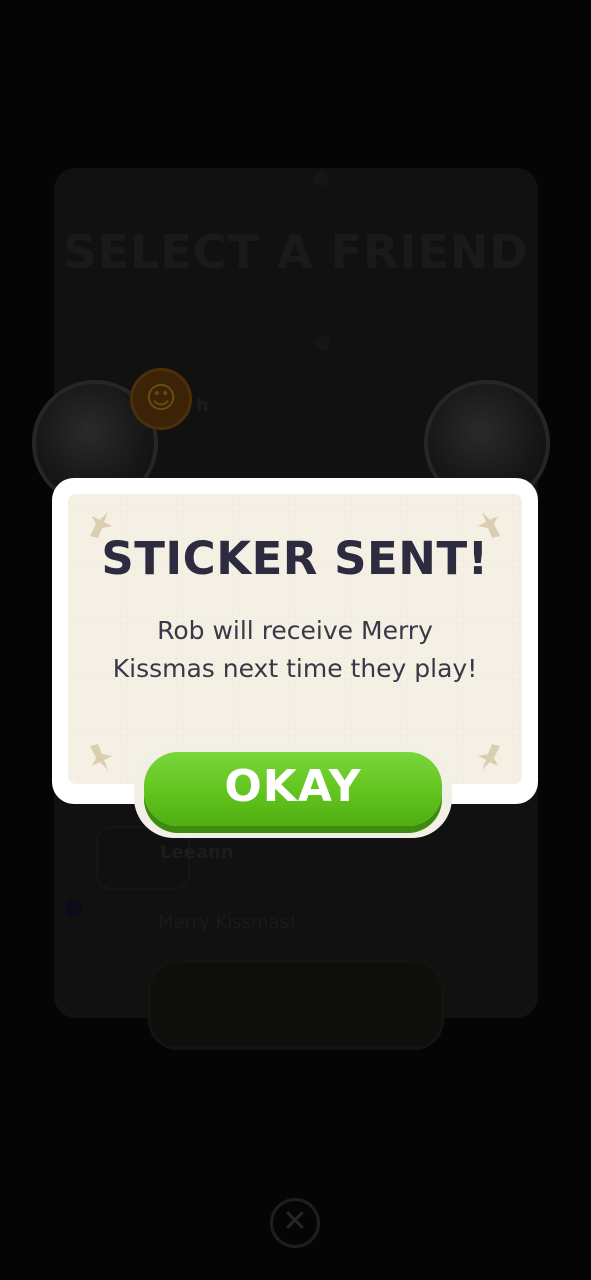 Image resolution: width=591 pixels, height=1280 pixels. I want to click on panel-dot, so click(323, 343).